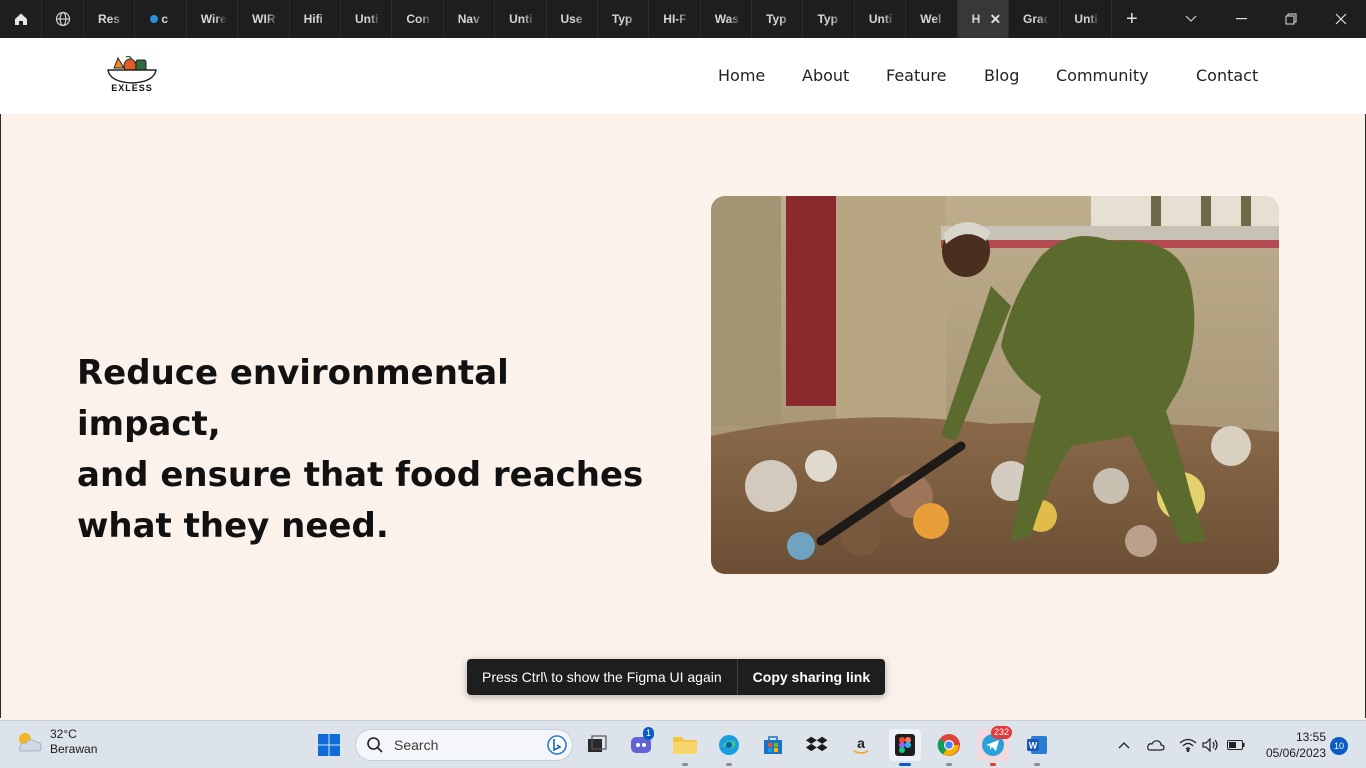 This screenshot has width=1366, height=768. What do you see at coordinates (63, 734) in the screenshot?
I see `weather-temp: 32°C` at bounding box center [63, 734].